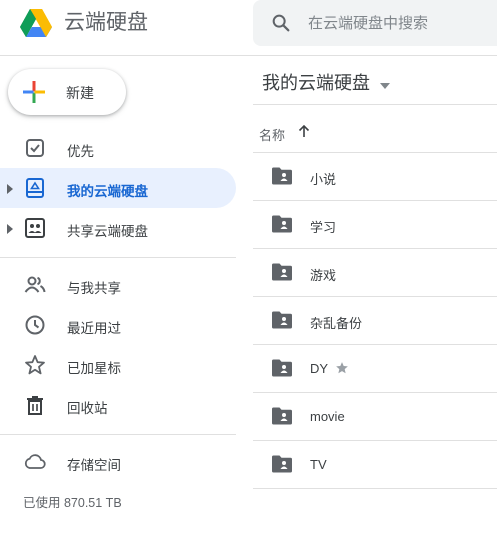  I want to click on column-header-name: 名称, so click(272, 134).